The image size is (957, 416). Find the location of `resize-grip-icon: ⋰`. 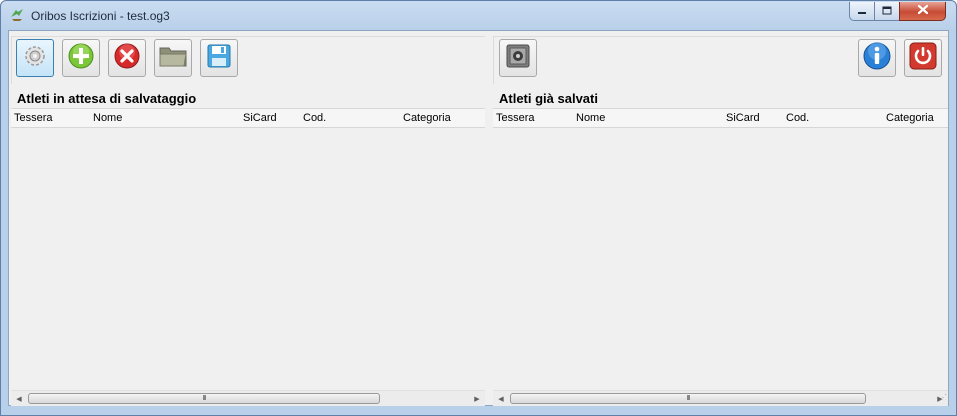

resize-grip-icon: ⋰ is located at coordinates (941, 398).